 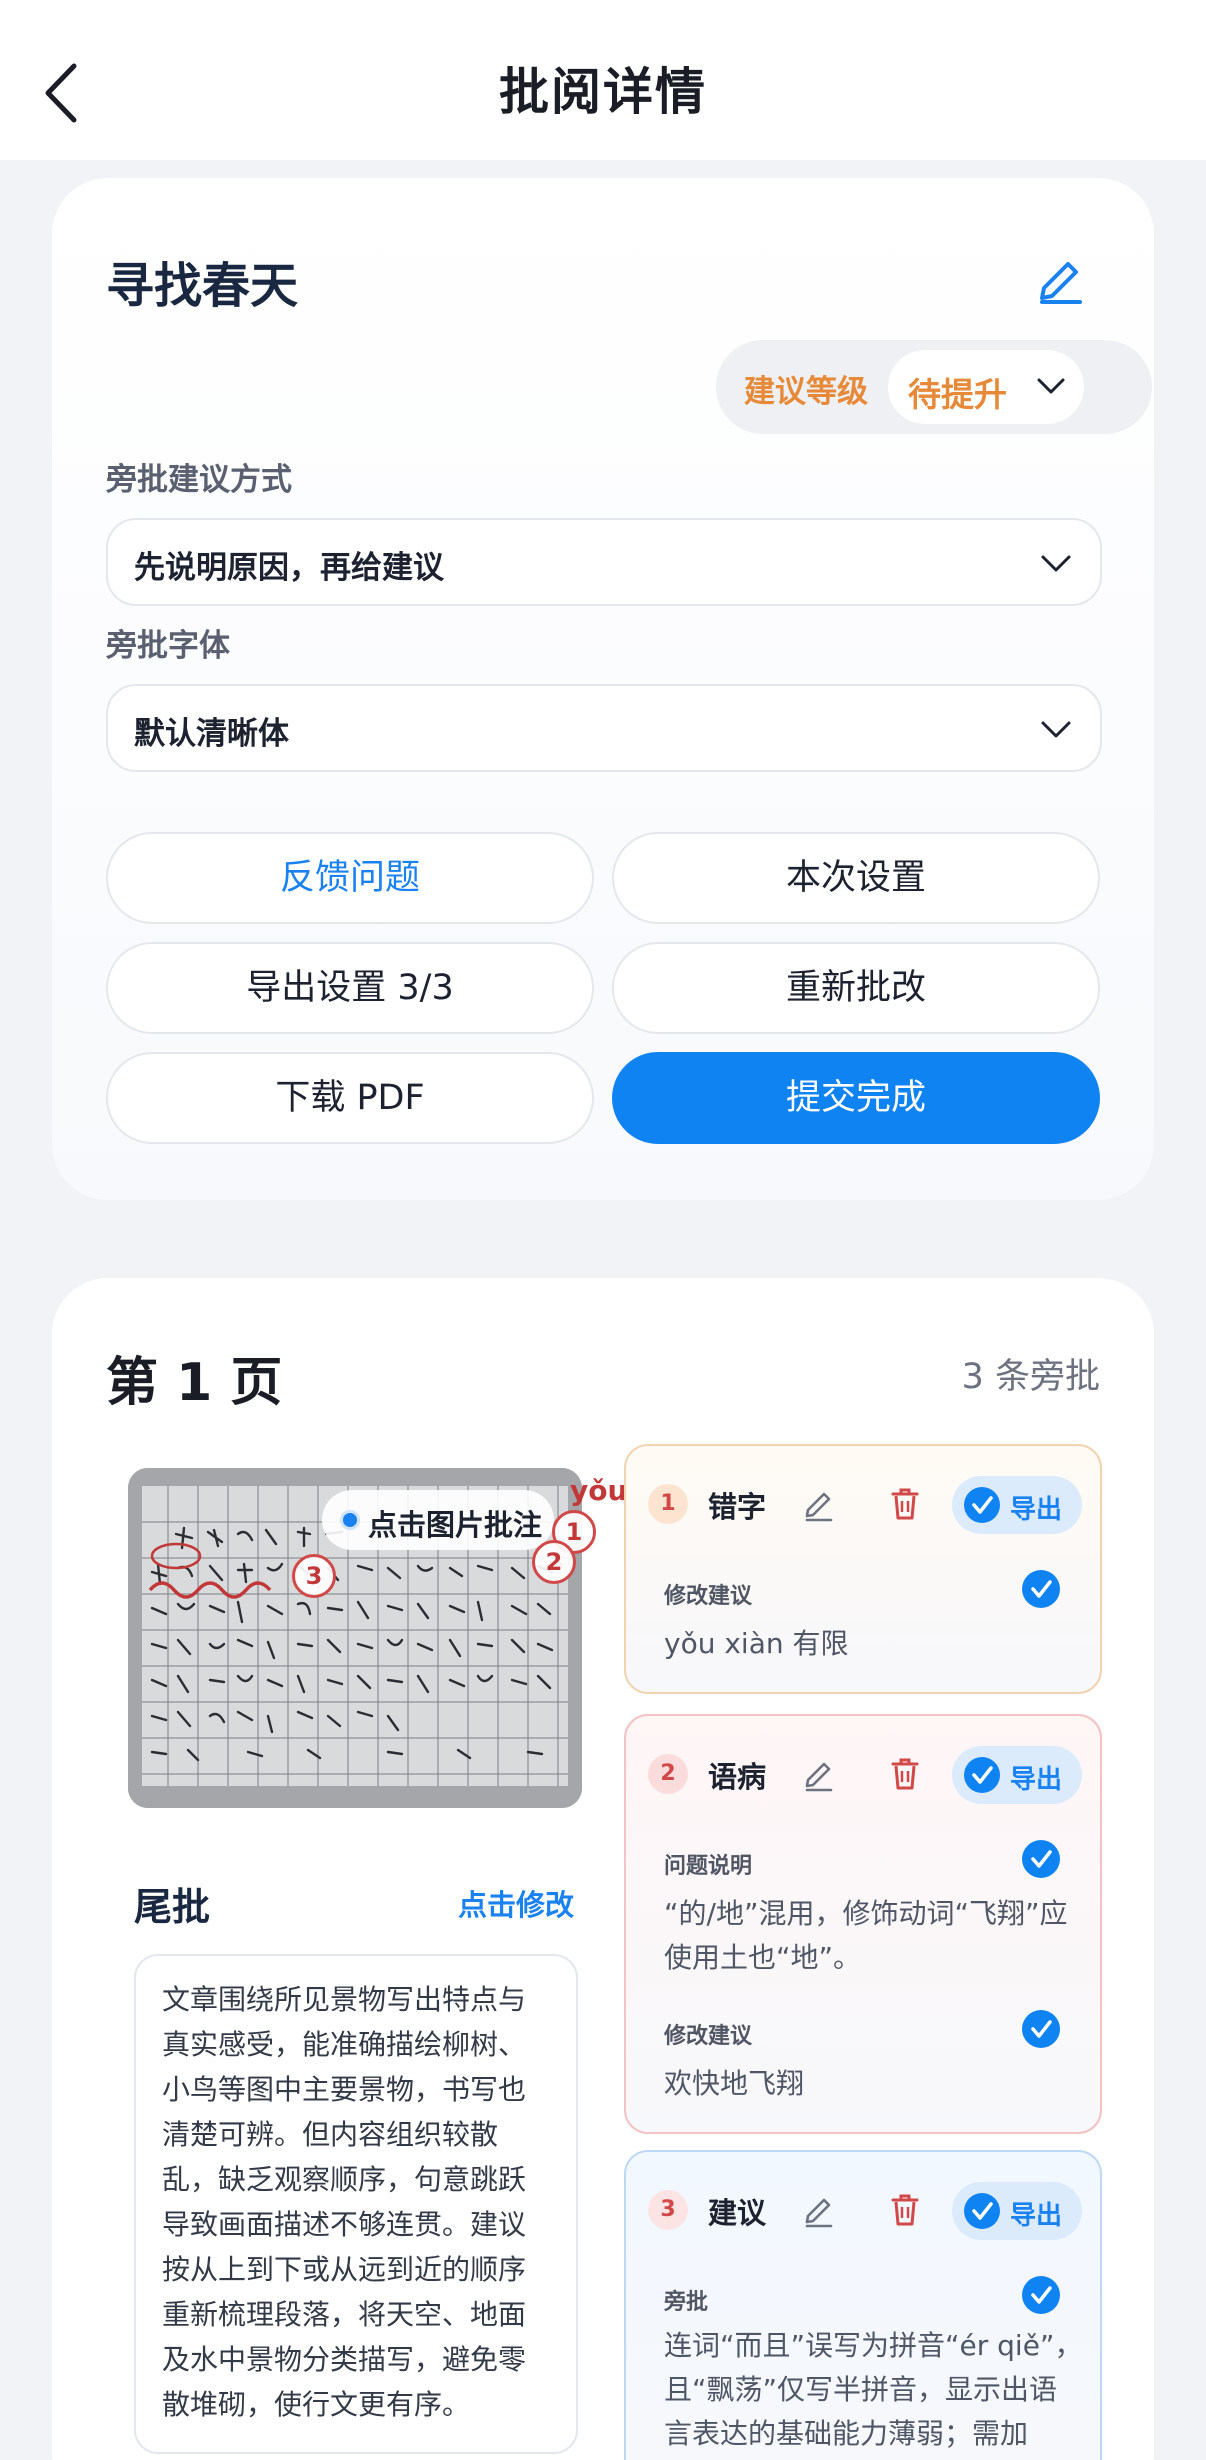 I want to click on font-value: 默认清晰体, so click(x=211, y=734).